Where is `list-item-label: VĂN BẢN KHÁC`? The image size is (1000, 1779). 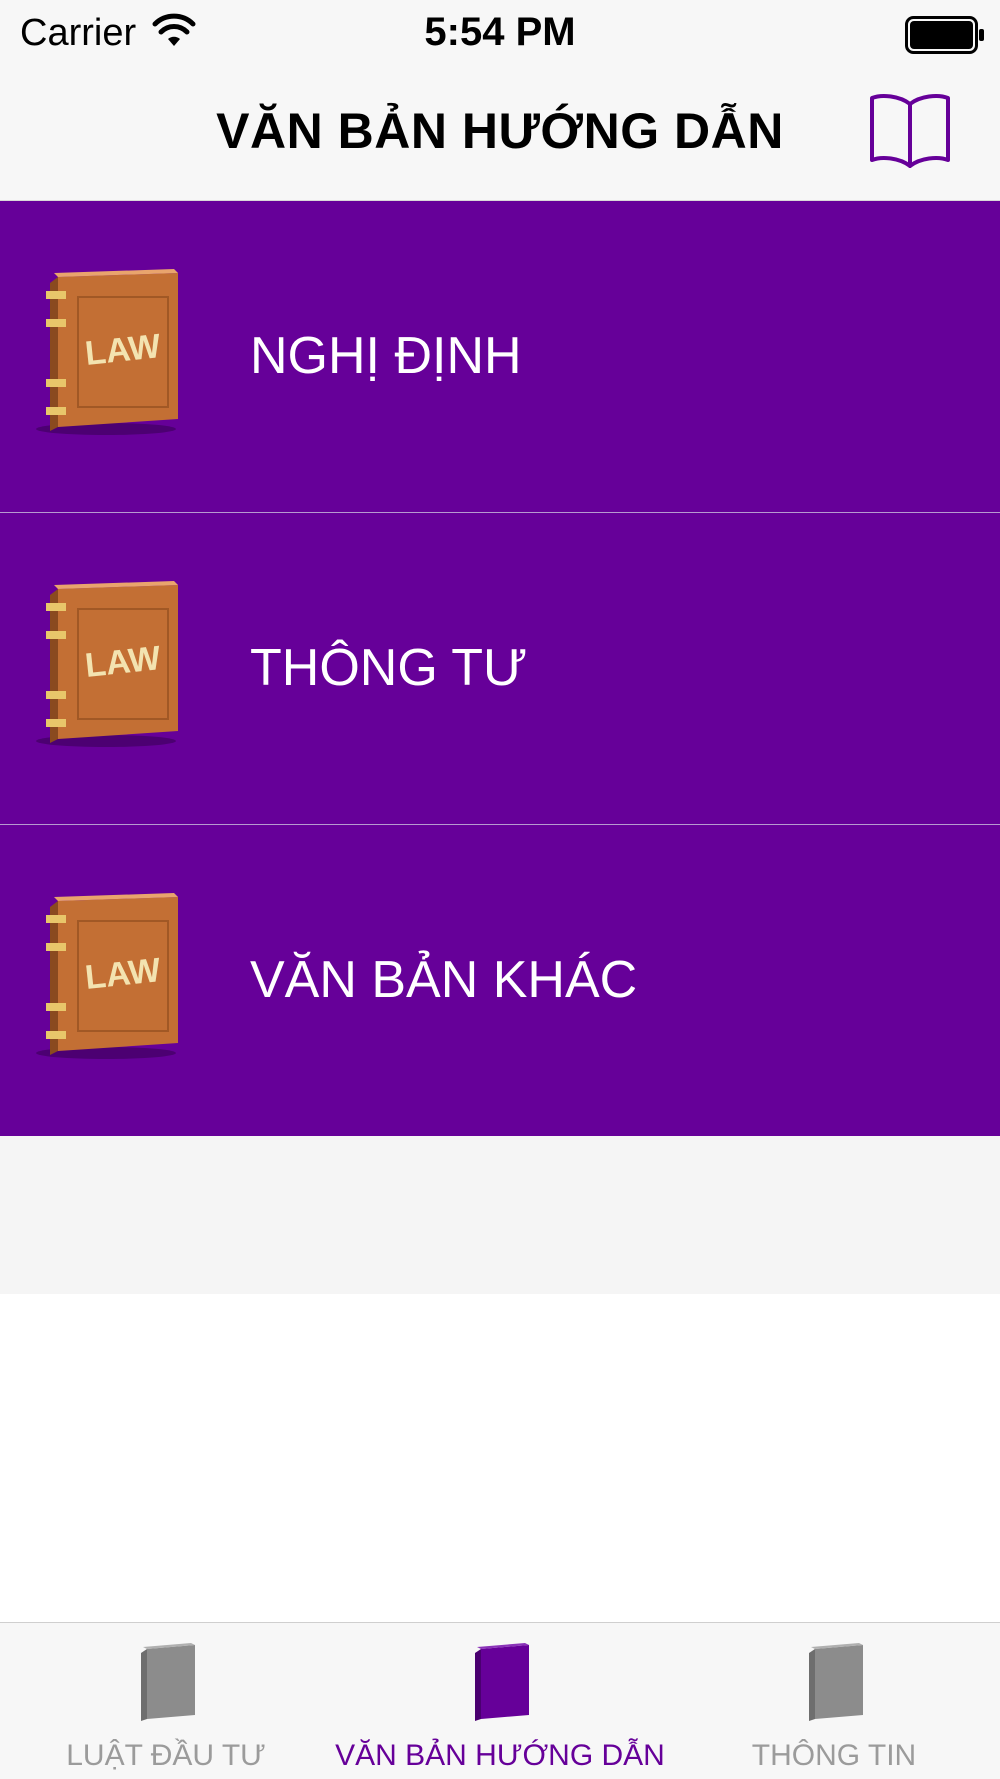
list-item-label: VĂN BẢN KHÁC is located at coordinates (444, 980).